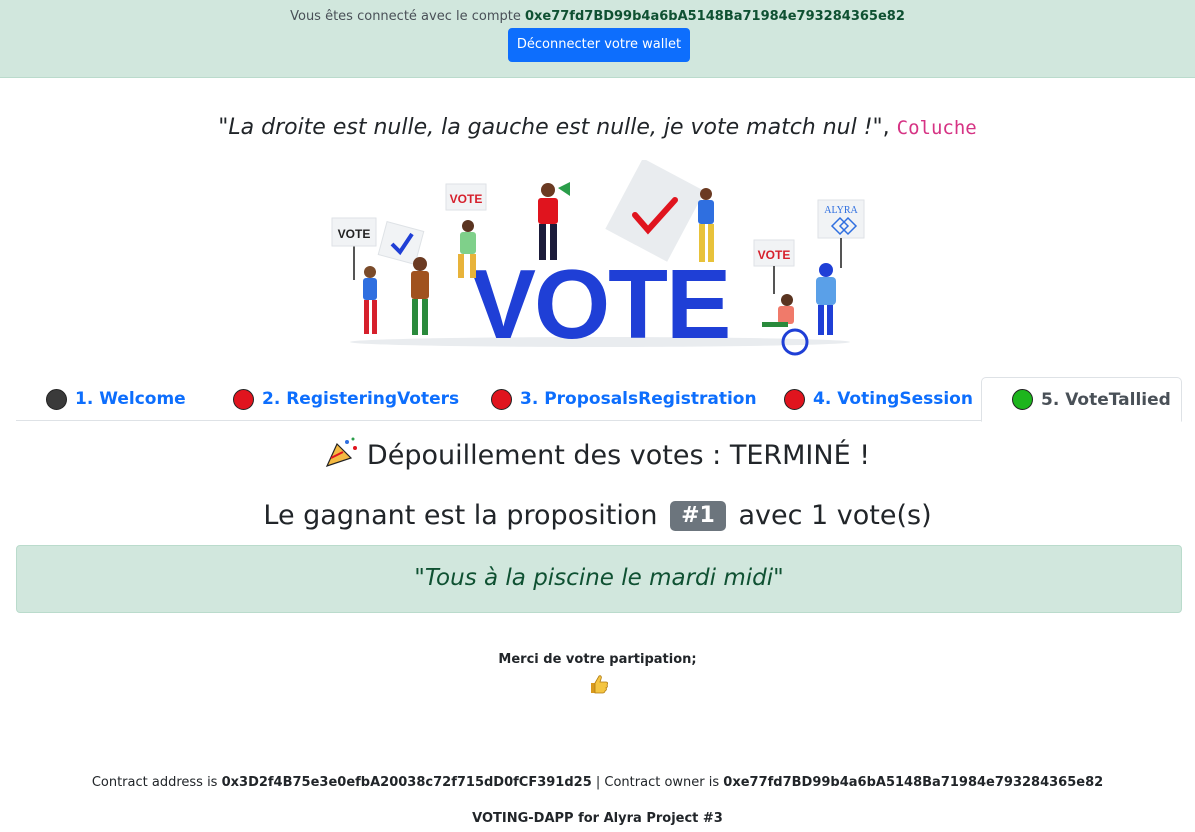 The width and height of the screenshot is (1195, 832). Describe the element at coordinates (130, 399) in the screenshot. I see `tab-label: 1. Welcome` at that location.